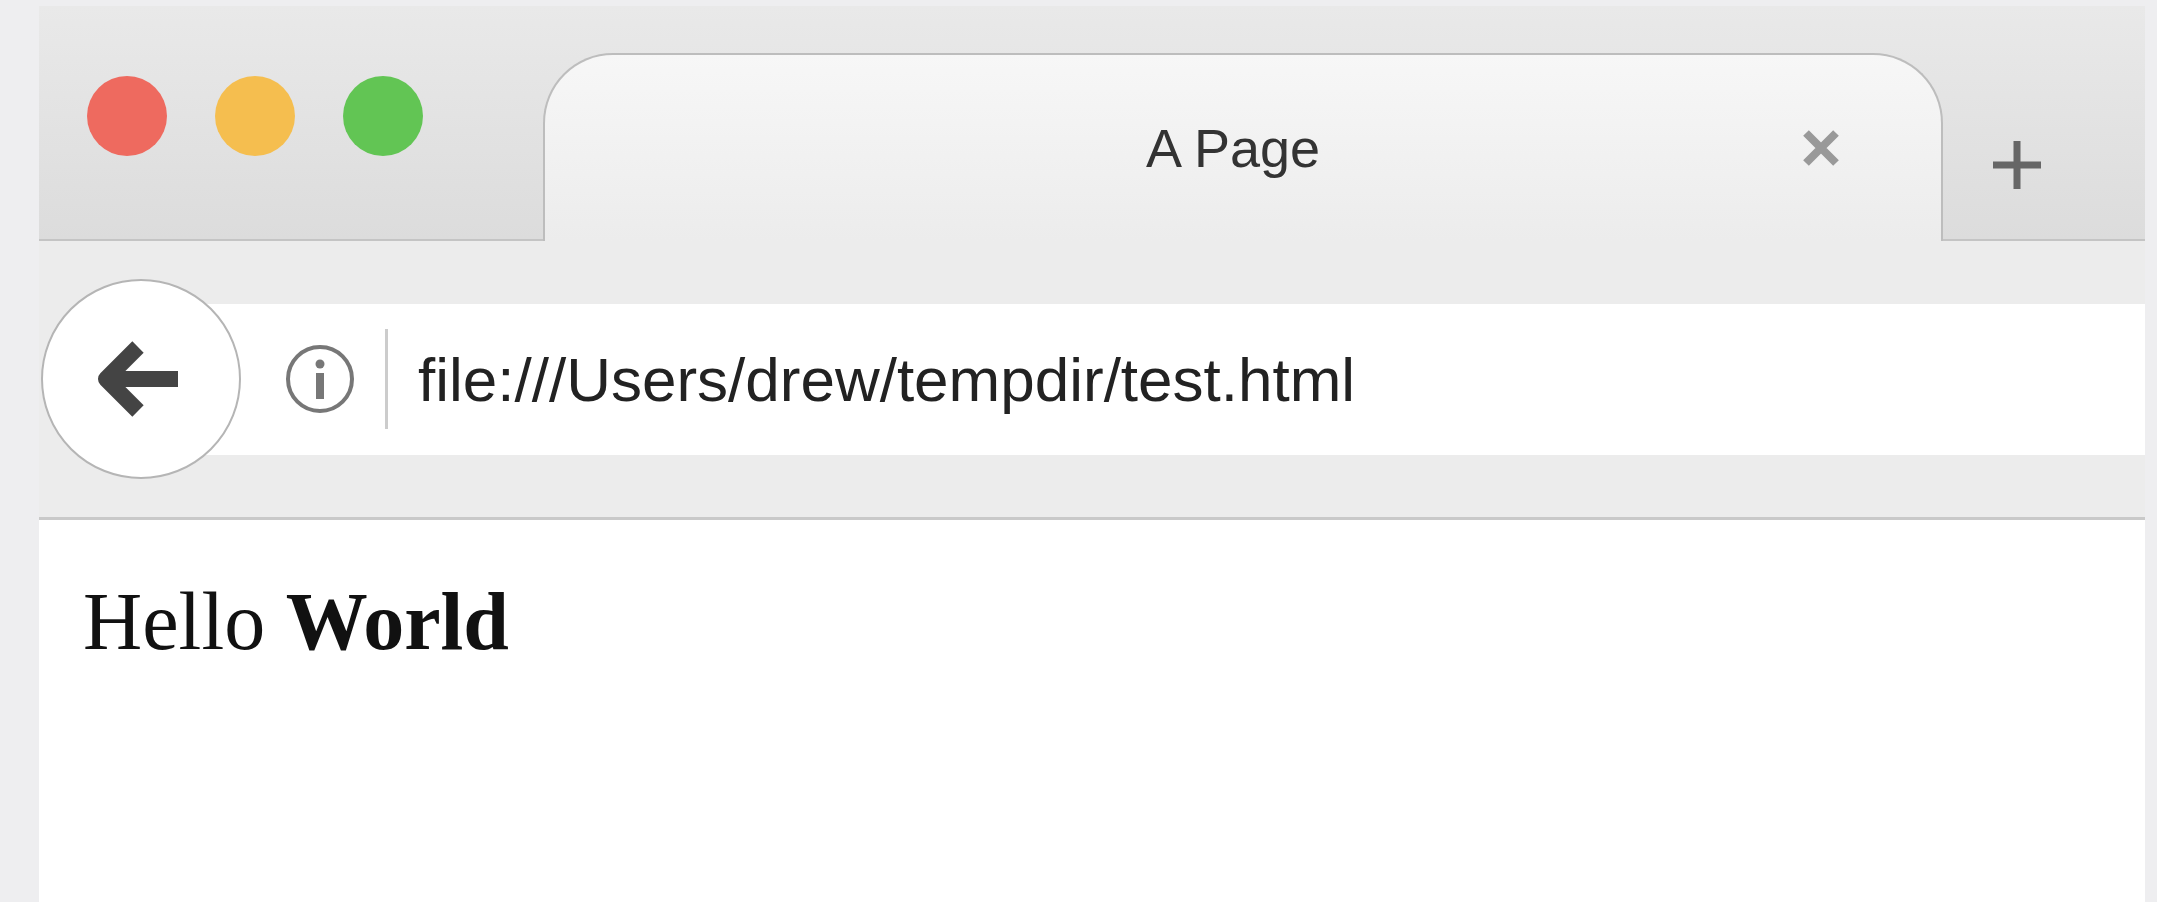  I want to click on page-text: Hello World, so click(296, 622).